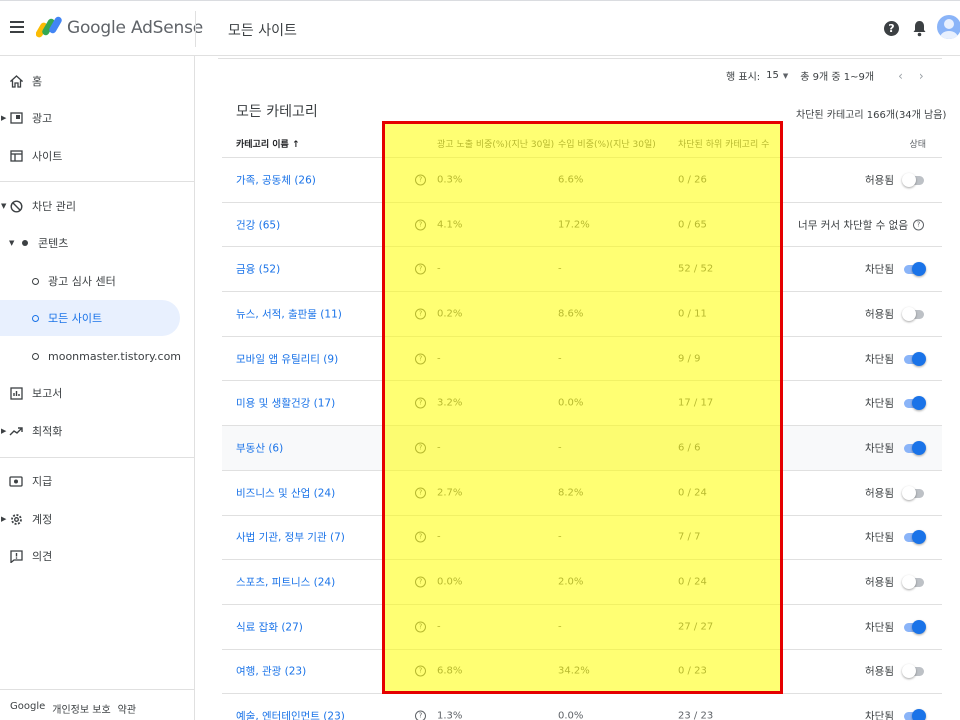 Image resolution: width=960 pixels, height=720 pixels. Describe the element at coordinates (450, 403) in the screenshot. I see `impressions-cell: 3.2%` at that location.